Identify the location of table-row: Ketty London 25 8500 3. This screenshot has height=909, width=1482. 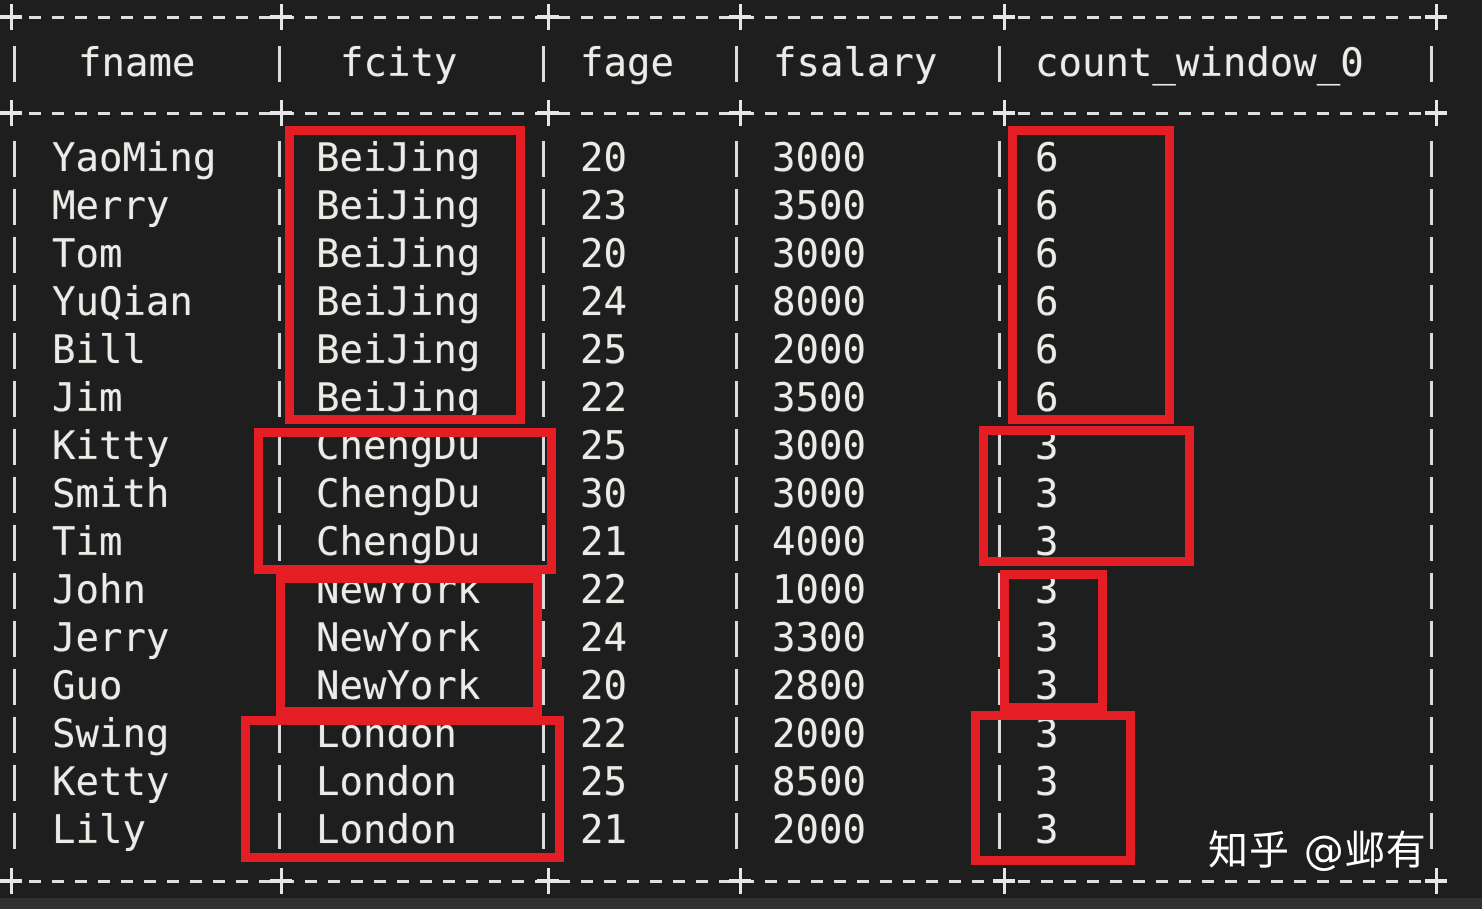
(741, 783).